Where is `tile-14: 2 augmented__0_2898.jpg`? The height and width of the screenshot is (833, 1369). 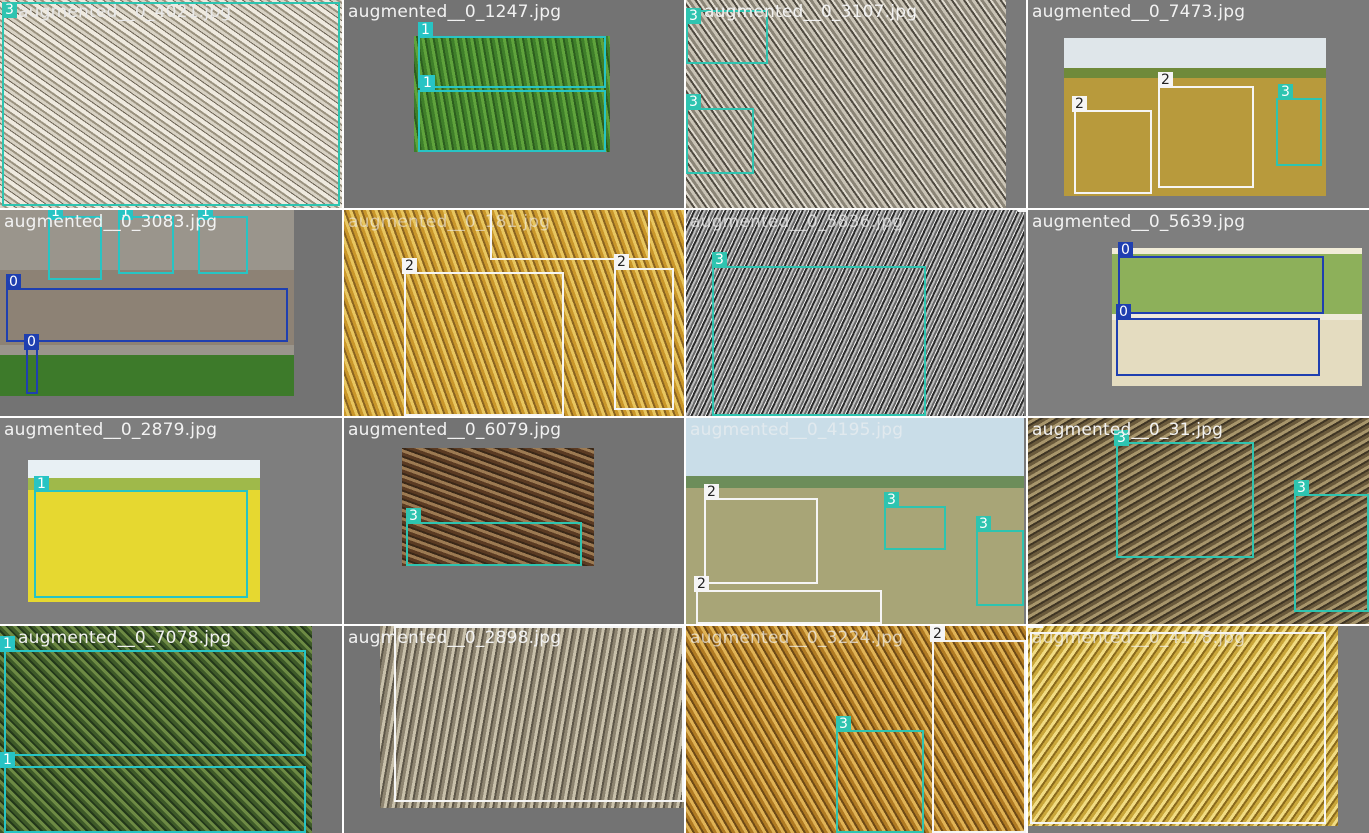 tile-14: 2 augmented__0_2898.jpg is located at coordinates (514, 729).